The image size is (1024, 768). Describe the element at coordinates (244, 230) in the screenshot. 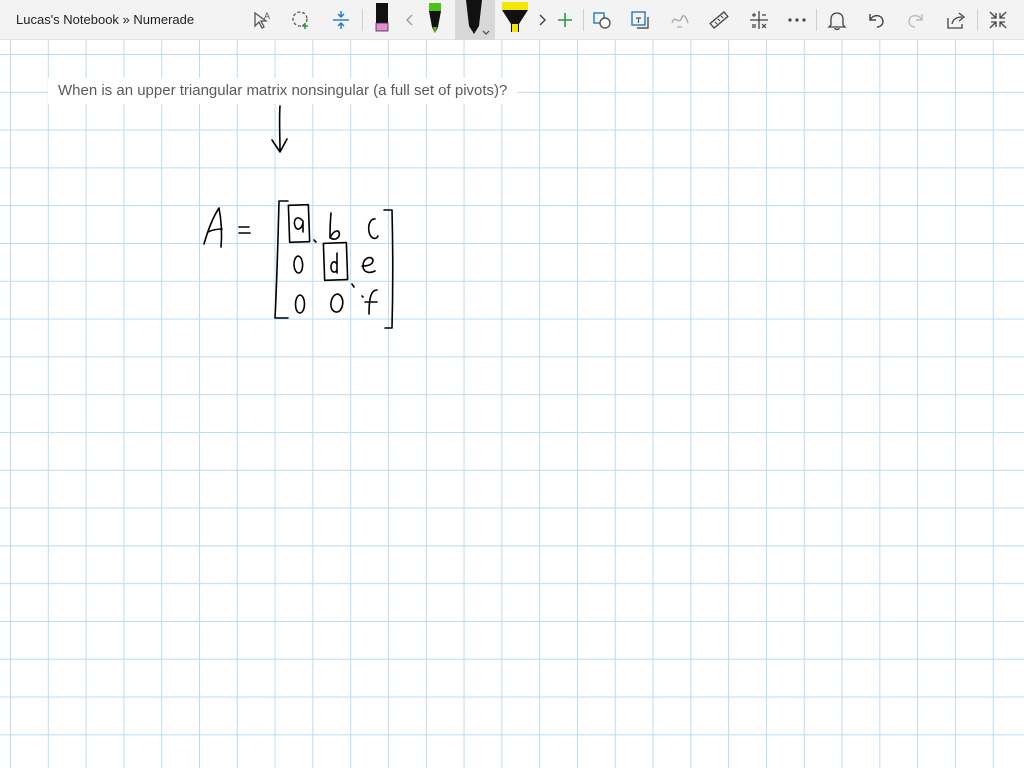

I see `ink-equals` at that location.